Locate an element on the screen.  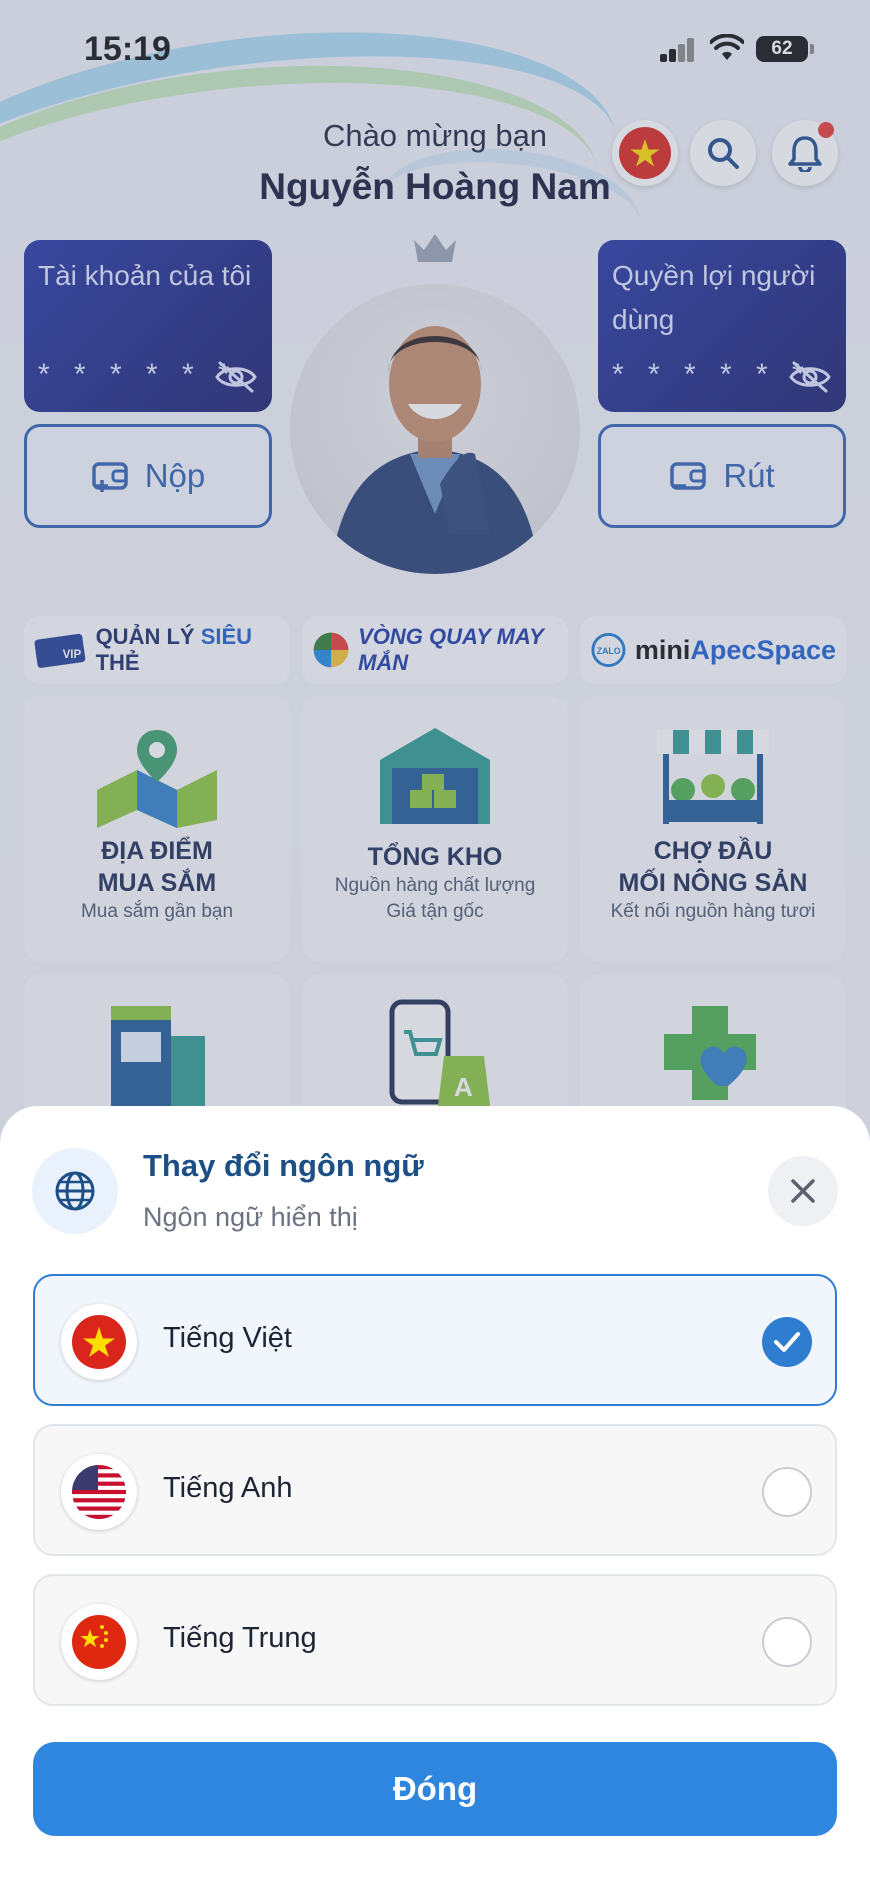
close-icon is located at coordinates (803, 1191).